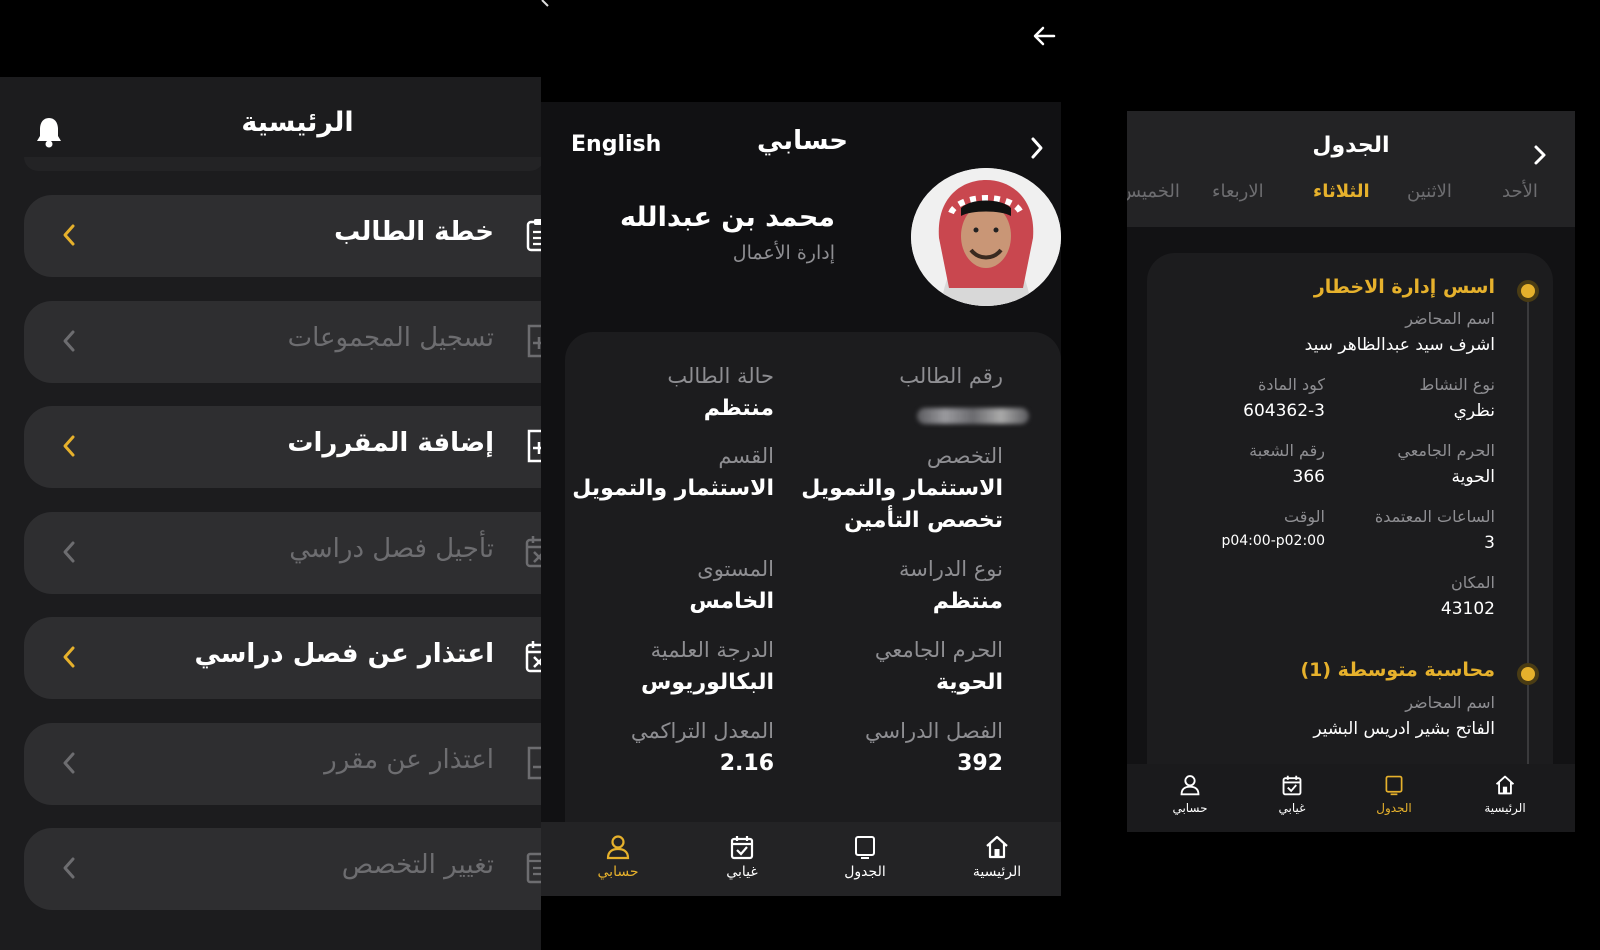  Describe the element at coordinates (1044, 36) in the screenshot. I see `arrow-left-icon` at that location.